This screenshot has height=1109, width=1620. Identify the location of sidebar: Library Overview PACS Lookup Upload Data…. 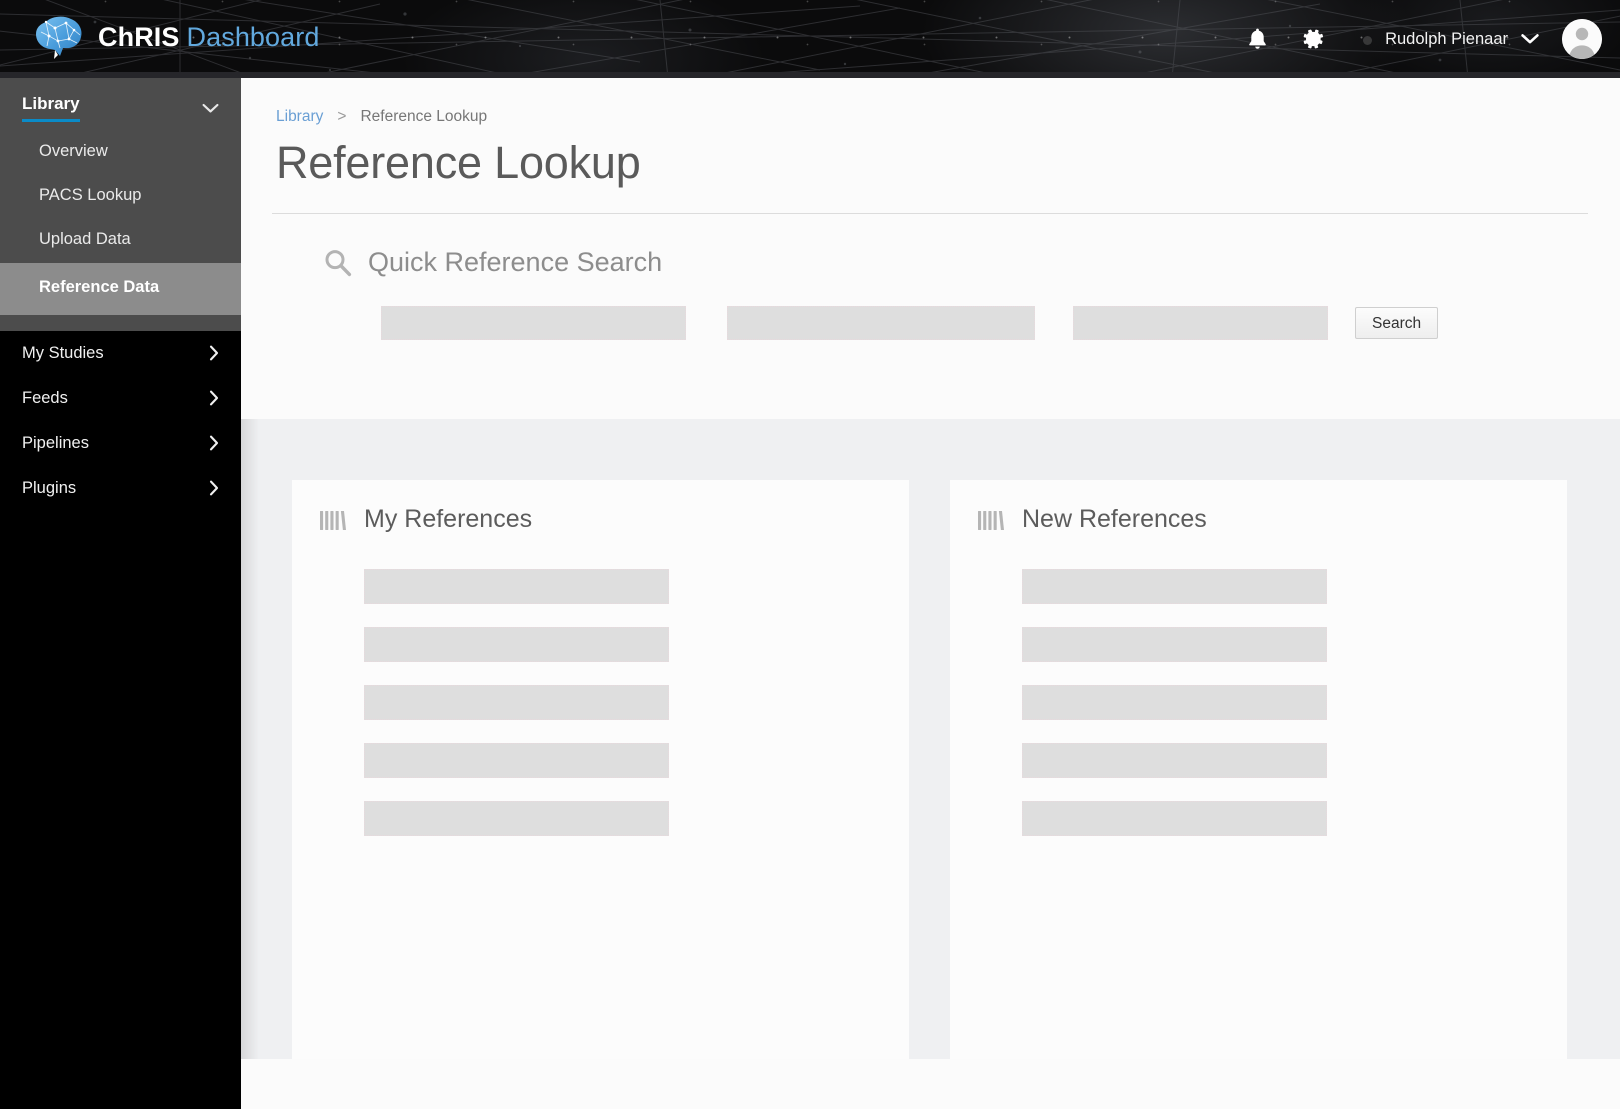
(120, 593).